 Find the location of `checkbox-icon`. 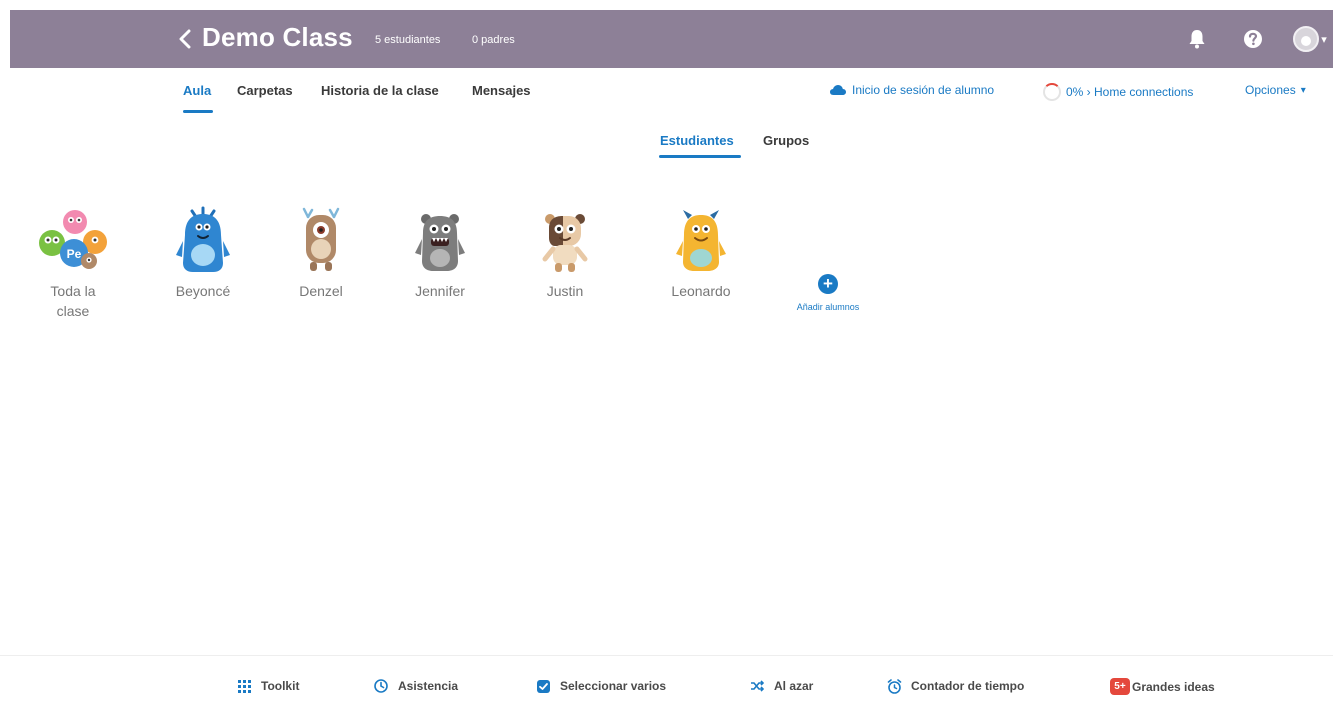

checkbox-icon is located at coordinates (543, 686).